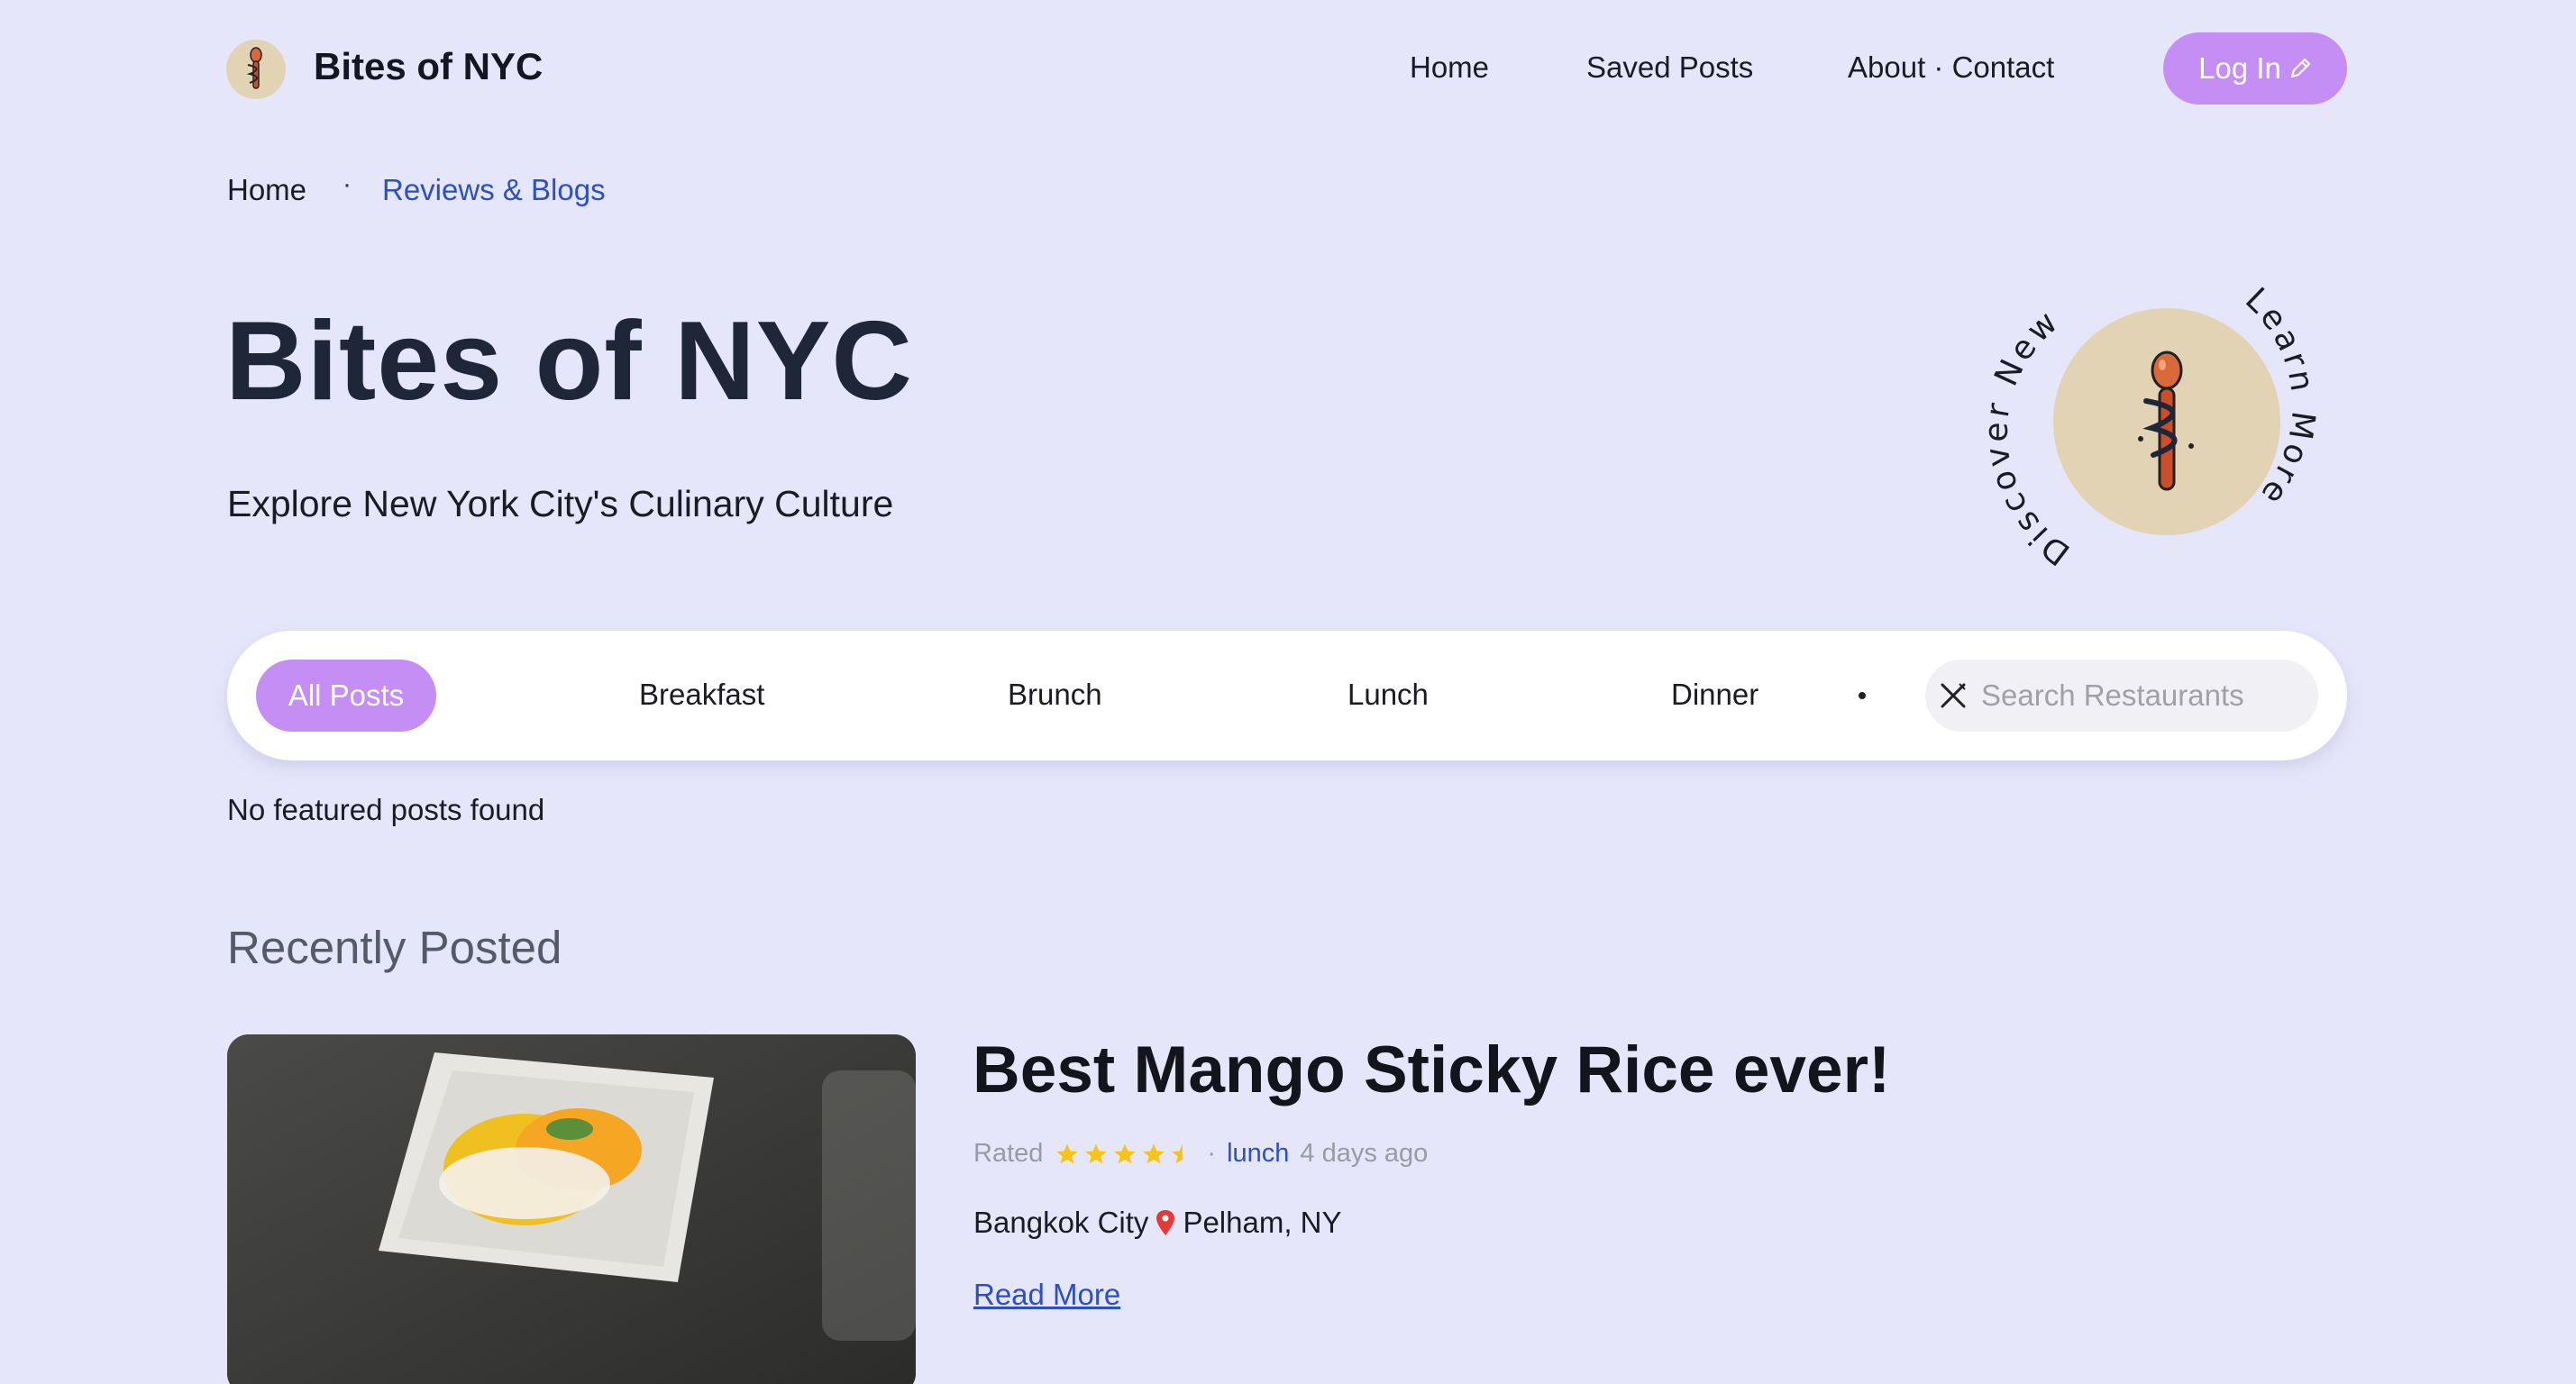 This screenshot has width=2576, height=1384. I want to click on filter-all-posts: All Posts, so click(346, 696).